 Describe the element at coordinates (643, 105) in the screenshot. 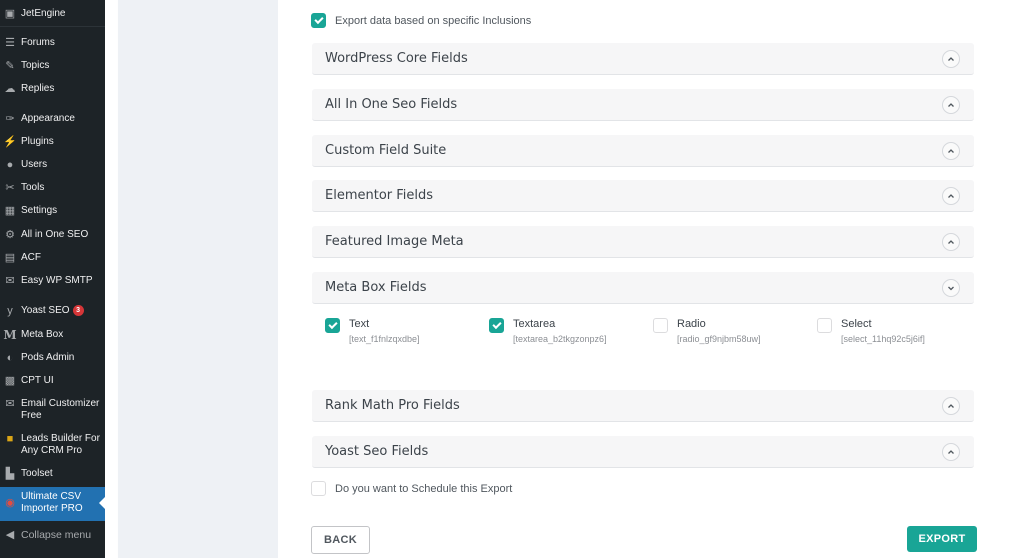

I see `section-all-in-one-seo-fields: All In One Seo Fields` at that location.